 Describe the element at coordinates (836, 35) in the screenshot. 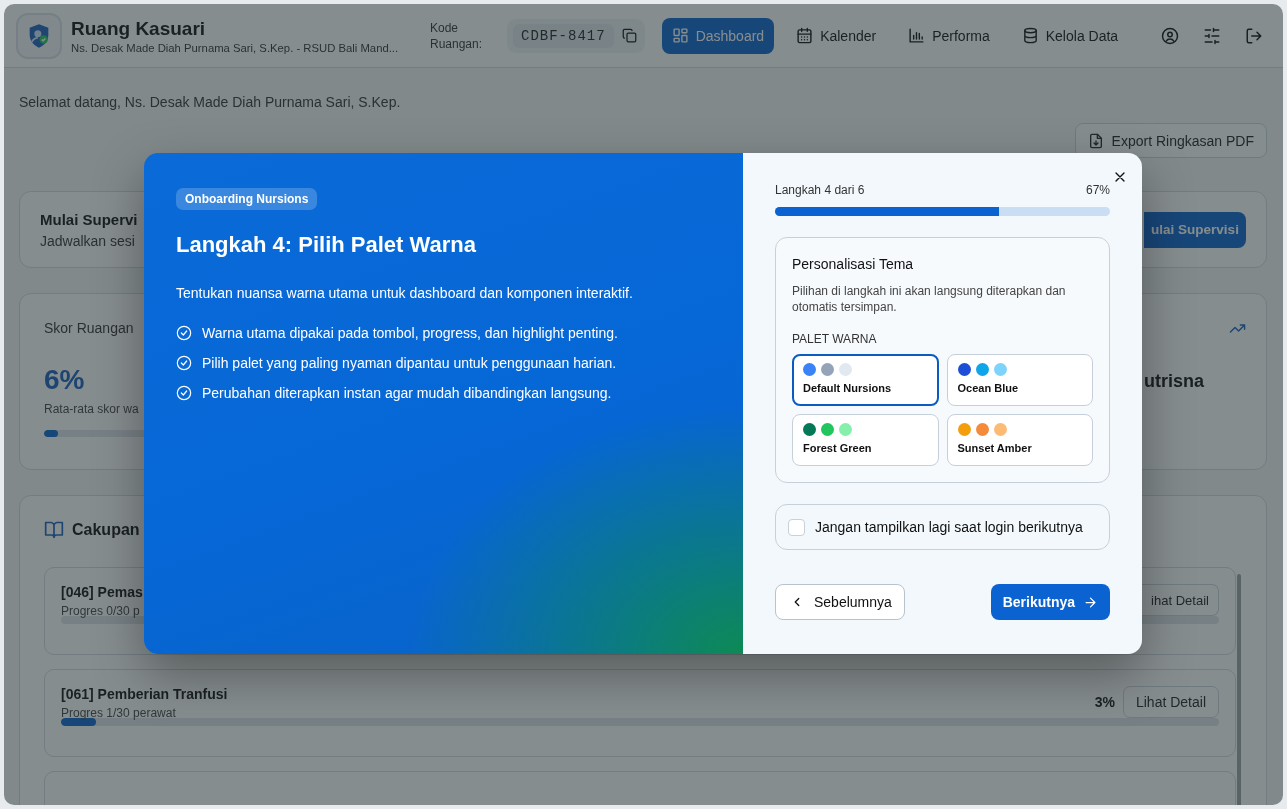

I see `nav-tab: Kalender` at that location.